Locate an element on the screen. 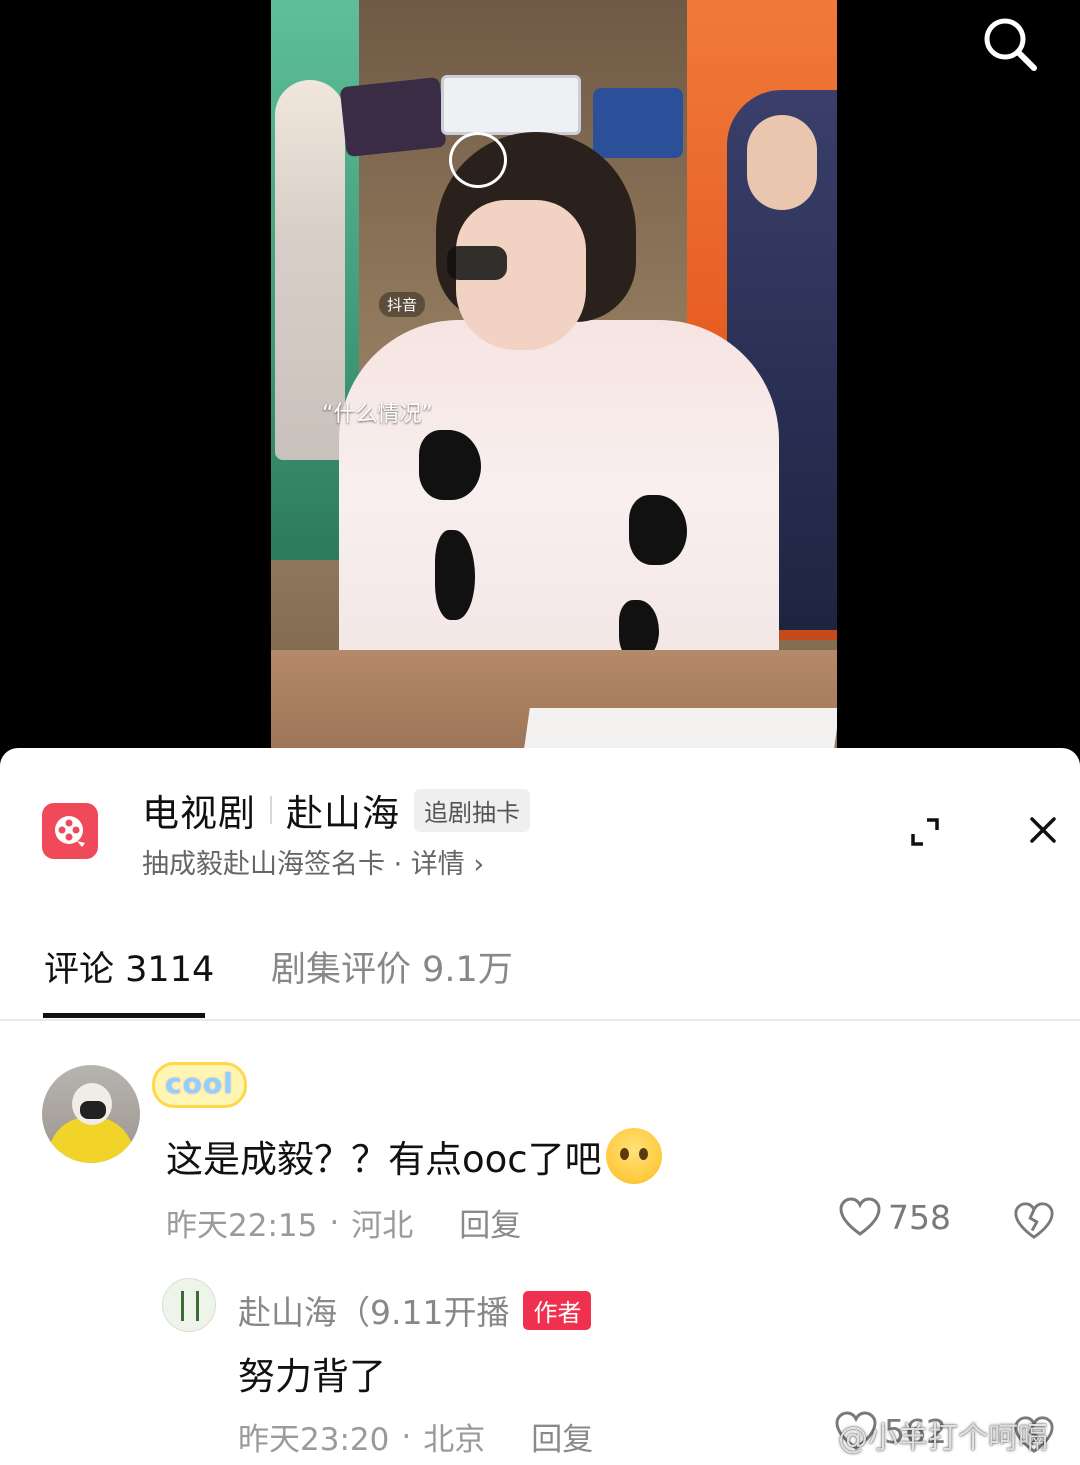  chevron-right-icon: › is located at coordinates (479, 864).